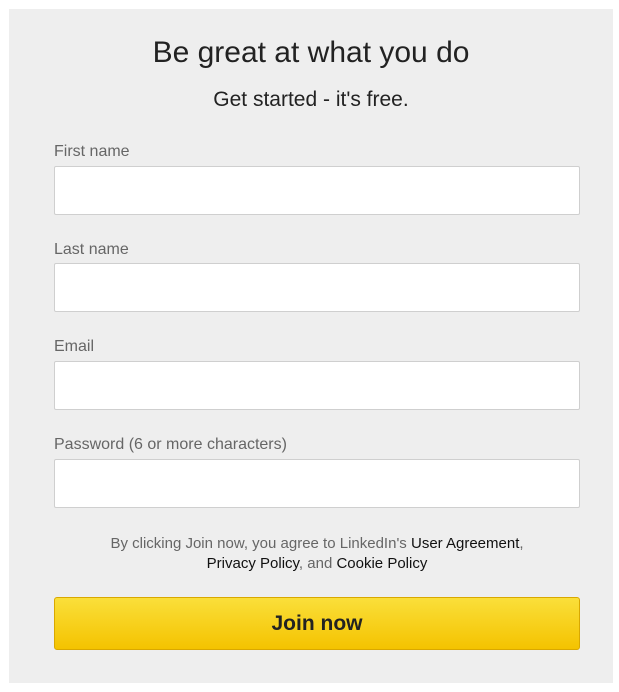  What do you see at coordinates (74, 346) in the screenshot?
I see `email-label: Email` at bounding box center [74, 346].